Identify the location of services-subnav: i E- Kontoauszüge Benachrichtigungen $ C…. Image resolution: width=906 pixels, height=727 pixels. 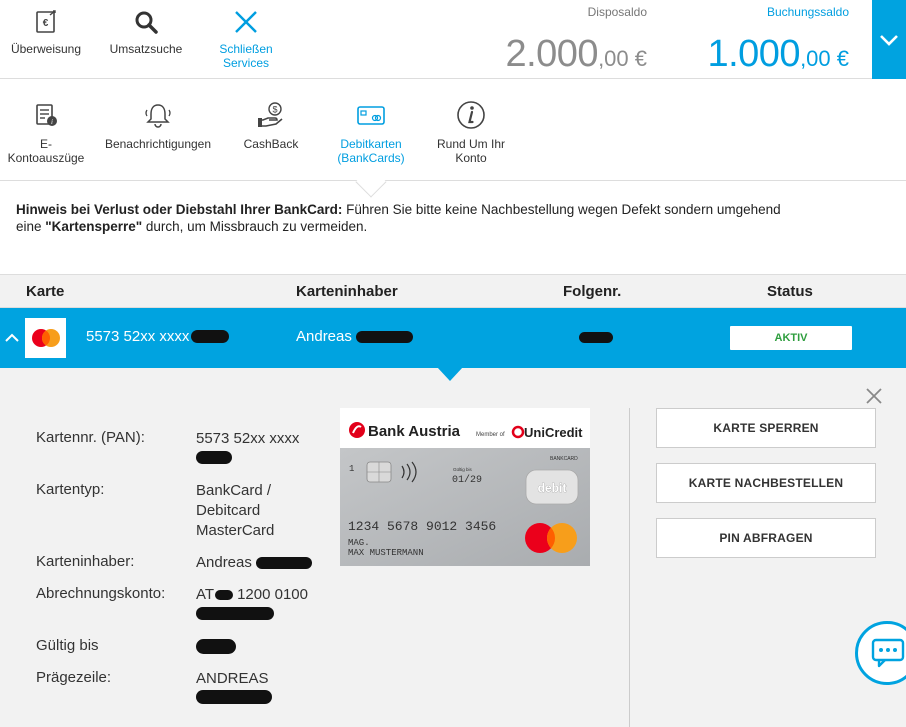
(453, 130).